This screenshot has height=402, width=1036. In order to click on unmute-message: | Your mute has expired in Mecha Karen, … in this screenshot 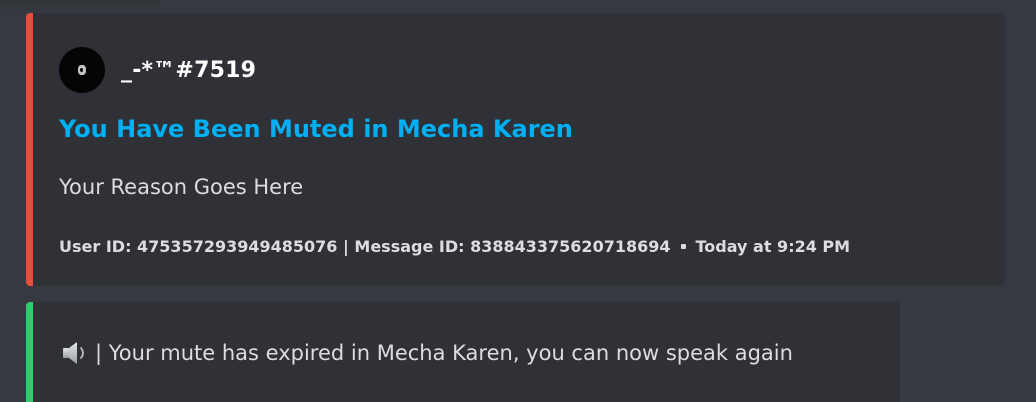, I will do `click(426, 353)`.